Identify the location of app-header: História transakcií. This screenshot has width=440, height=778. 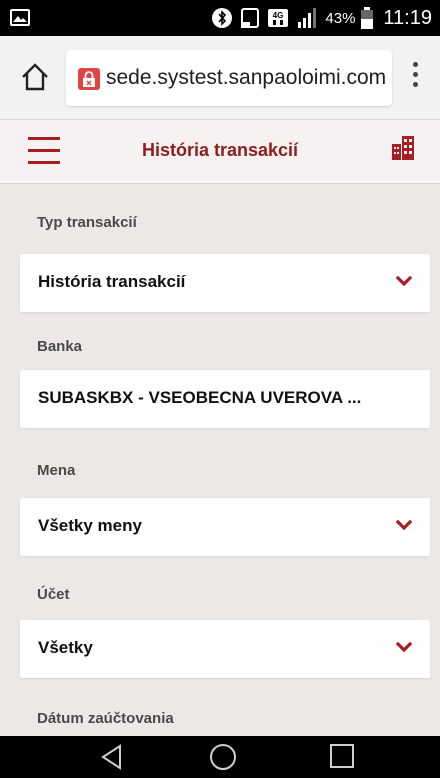
(220, 152).